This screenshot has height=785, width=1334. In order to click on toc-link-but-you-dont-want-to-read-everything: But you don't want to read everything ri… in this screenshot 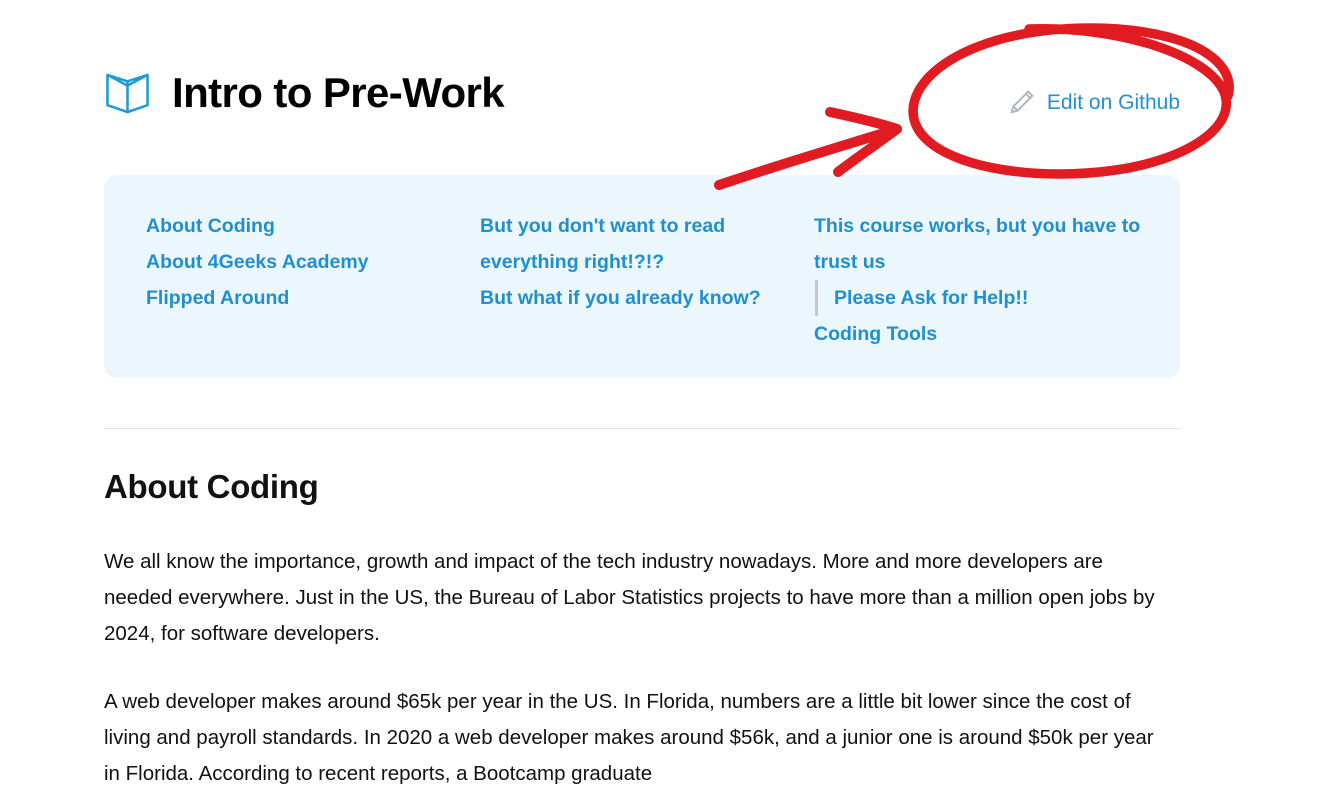, I will do `click(647, 244)`.